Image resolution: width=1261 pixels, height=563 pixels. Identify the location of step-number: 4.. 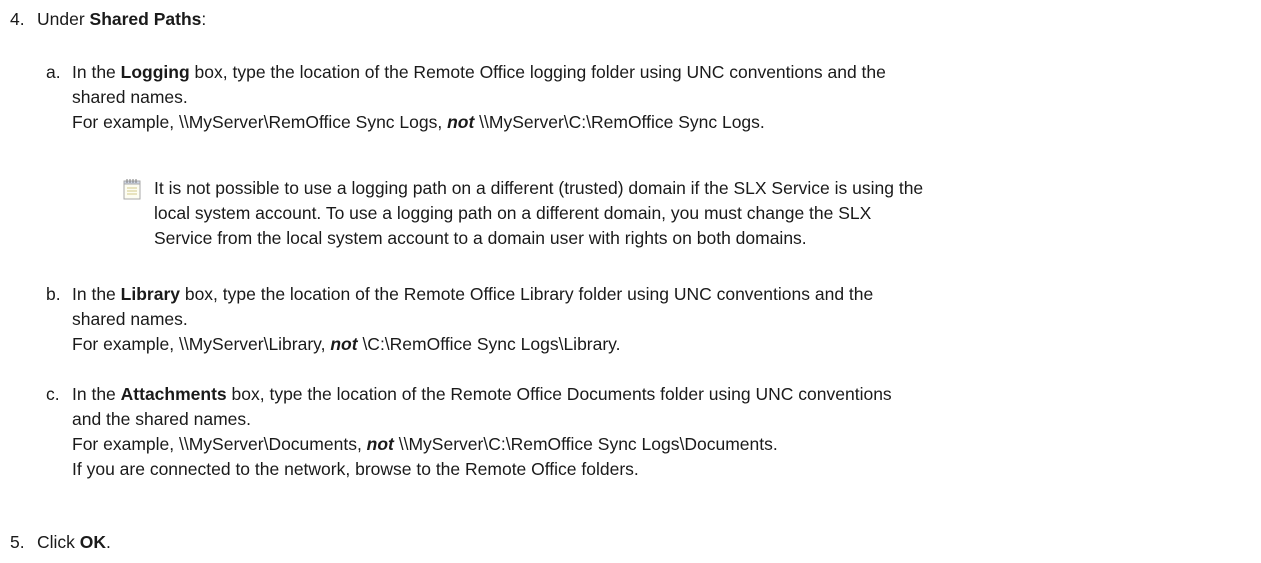
(17, 19).